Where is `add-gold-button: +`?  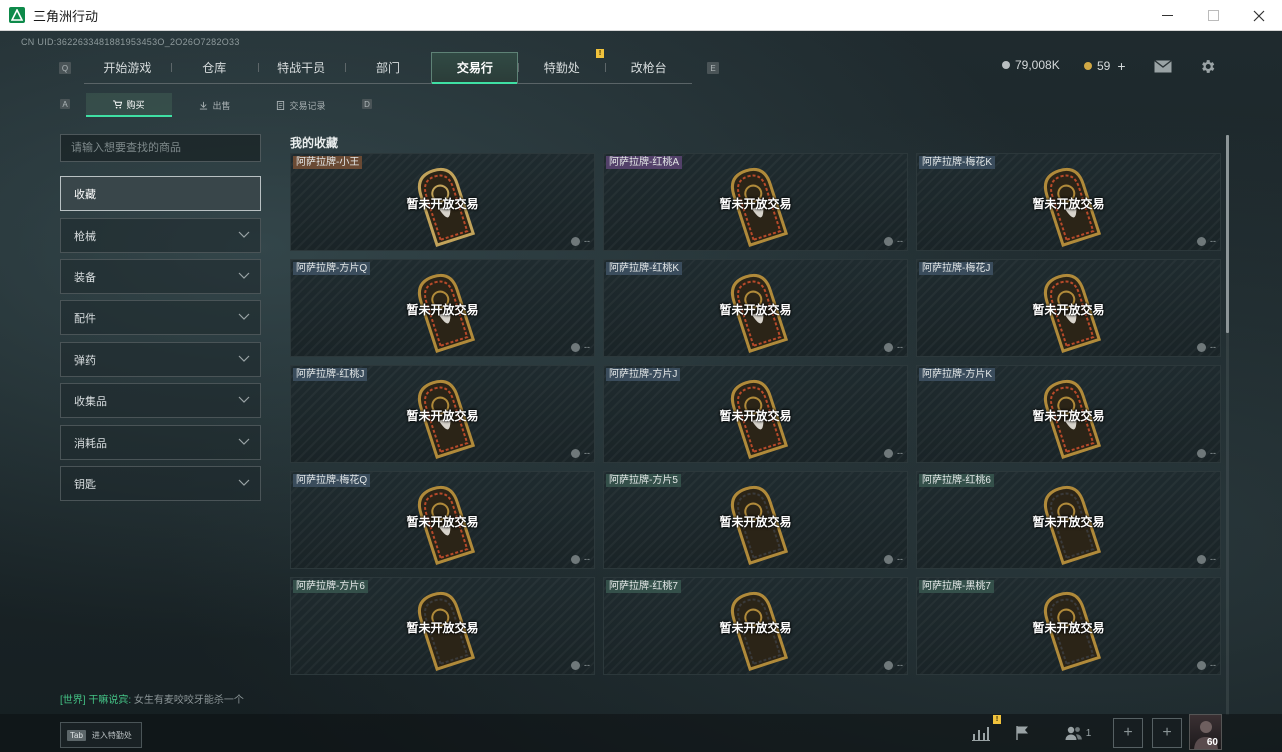
add-gold-button: + is located at coordinates (1121, 66).